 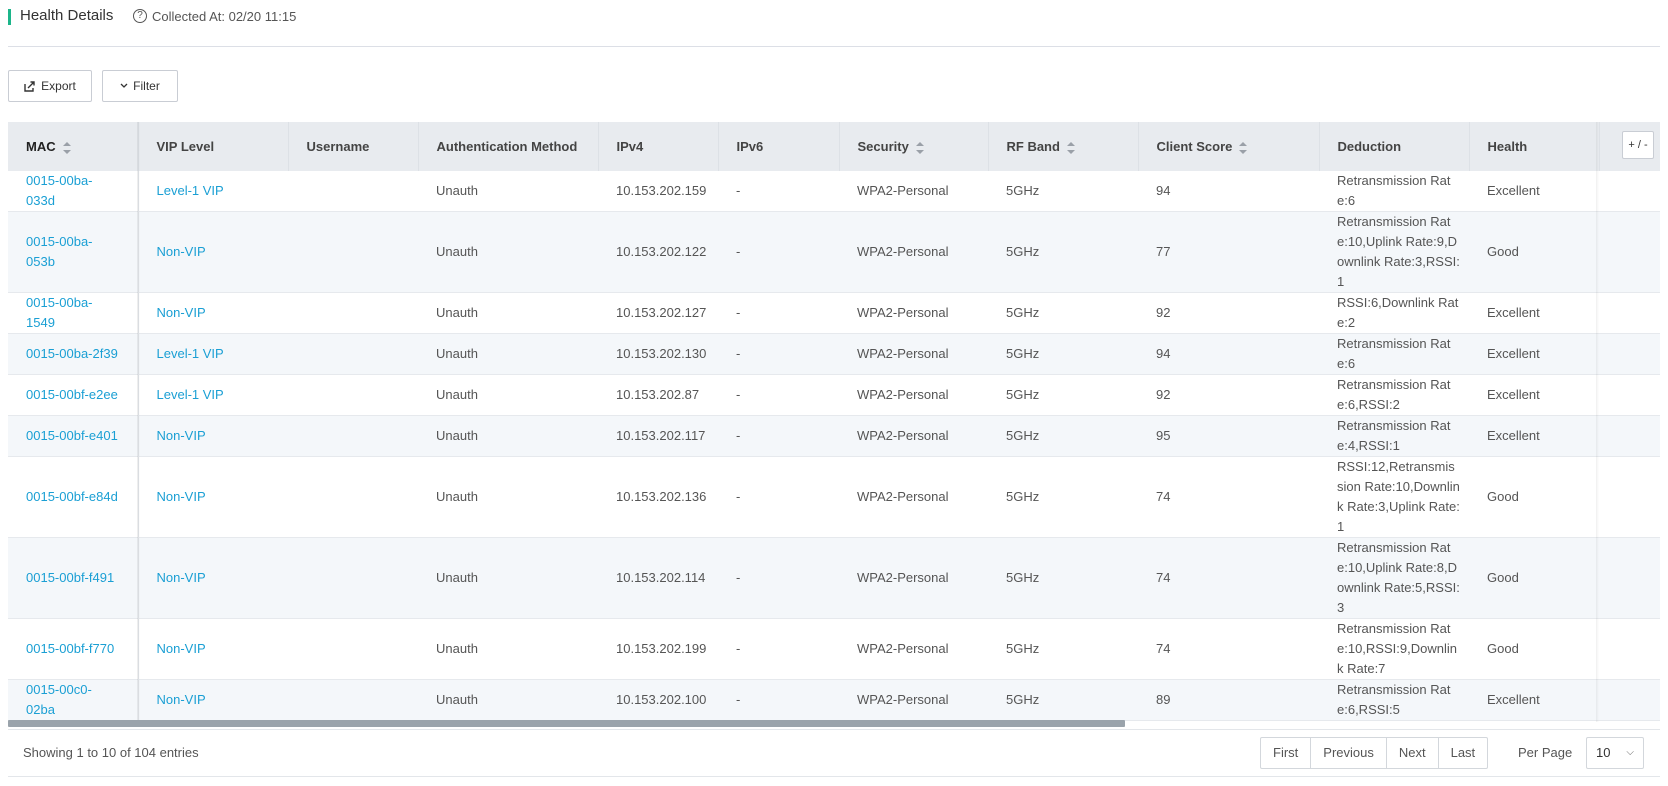 I want to click on first-page-button: First, so click(x=1286, y=753).